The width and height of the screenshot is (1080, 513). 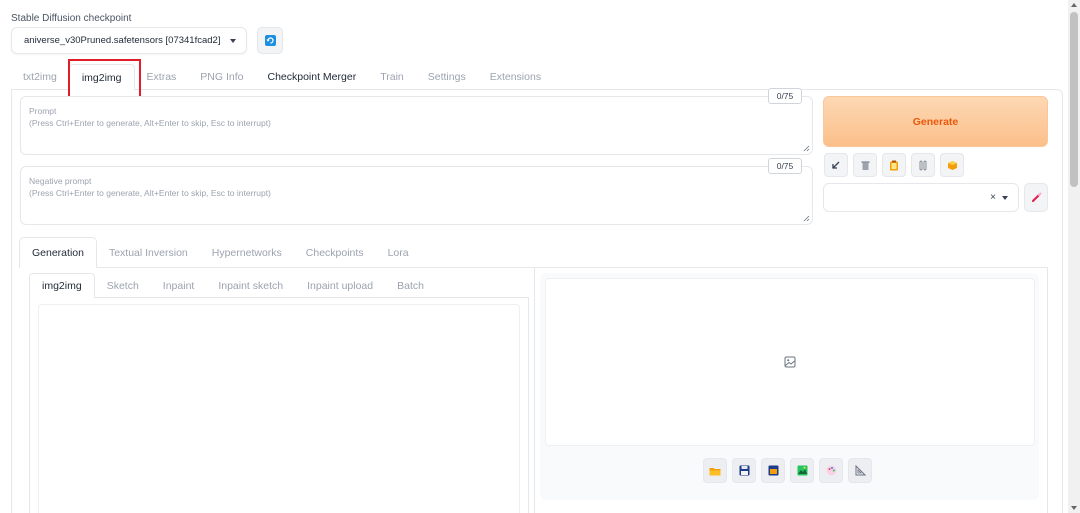 I want to click on apply-style-button, so click(x=894, y=165).